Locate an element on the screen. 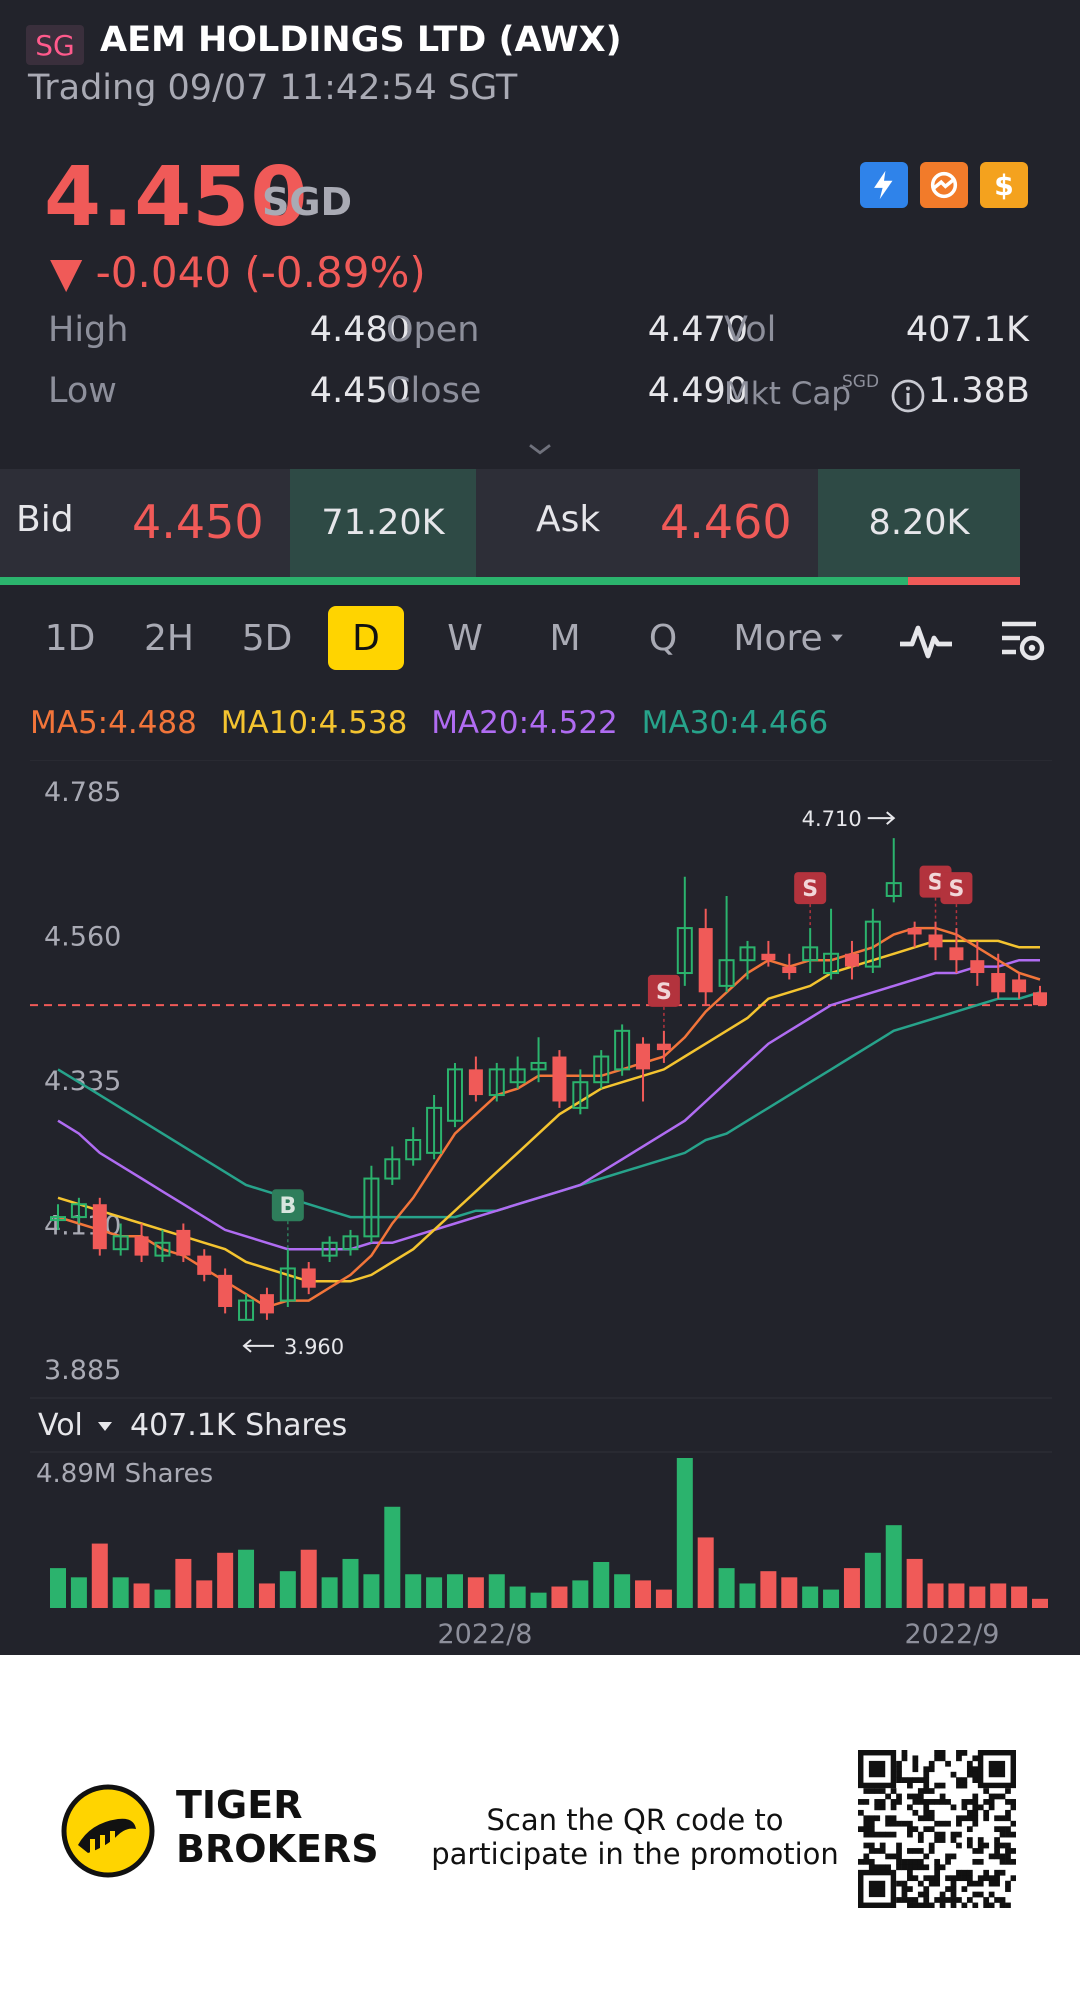  mktcap-value: 1.38B is located at coordinates (979, 391).